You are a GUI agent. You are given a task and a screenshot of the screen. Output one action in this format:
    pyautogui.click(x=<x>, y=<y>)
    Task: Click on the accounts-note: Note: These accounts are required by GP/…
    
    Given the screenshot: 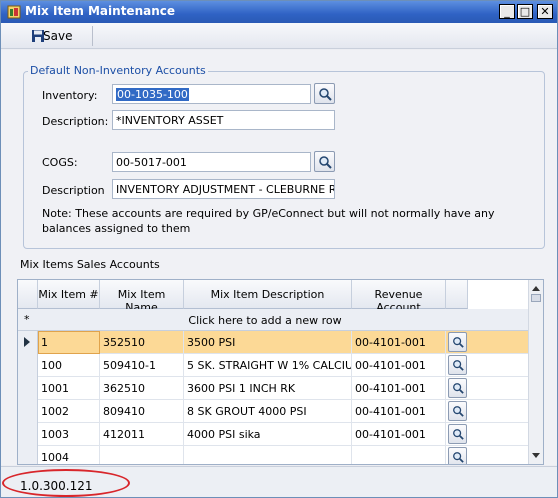 What is the action you would take?
    pyautogui.click(x=268, y=221)
    